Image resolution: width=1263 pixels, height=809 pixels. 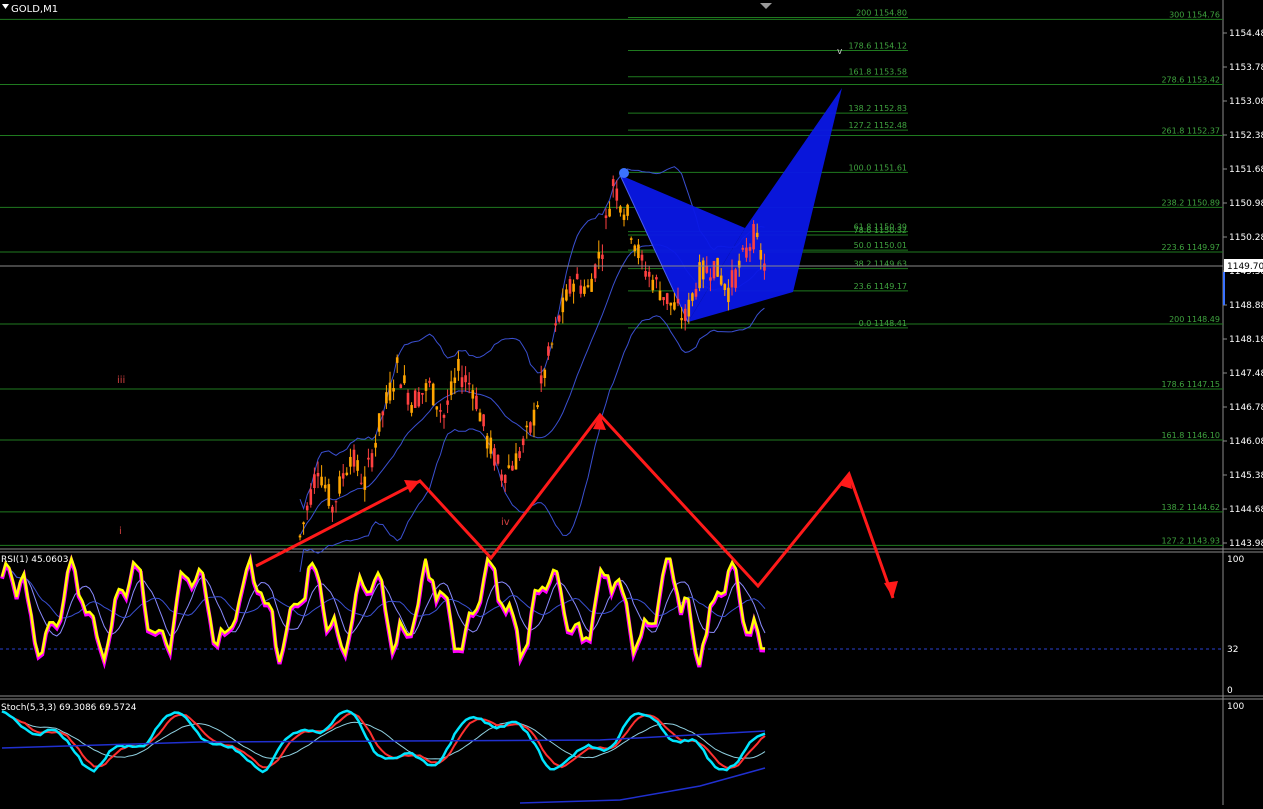 I want to click on wave-label-i: i, so click(x=120, y=531).